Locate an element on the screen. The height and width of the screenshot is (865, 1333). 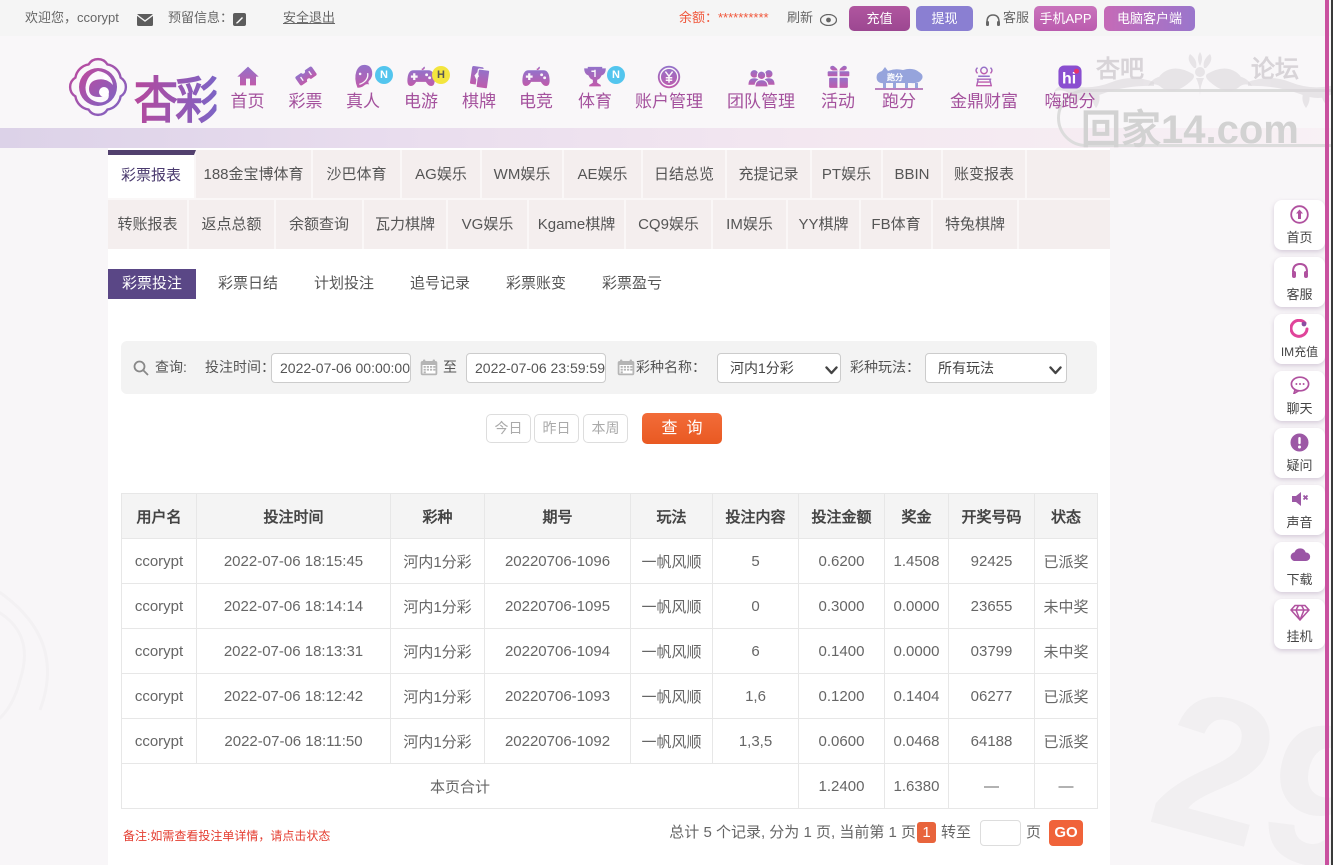
svg-text: hi is located at coordinates (1069, 79).